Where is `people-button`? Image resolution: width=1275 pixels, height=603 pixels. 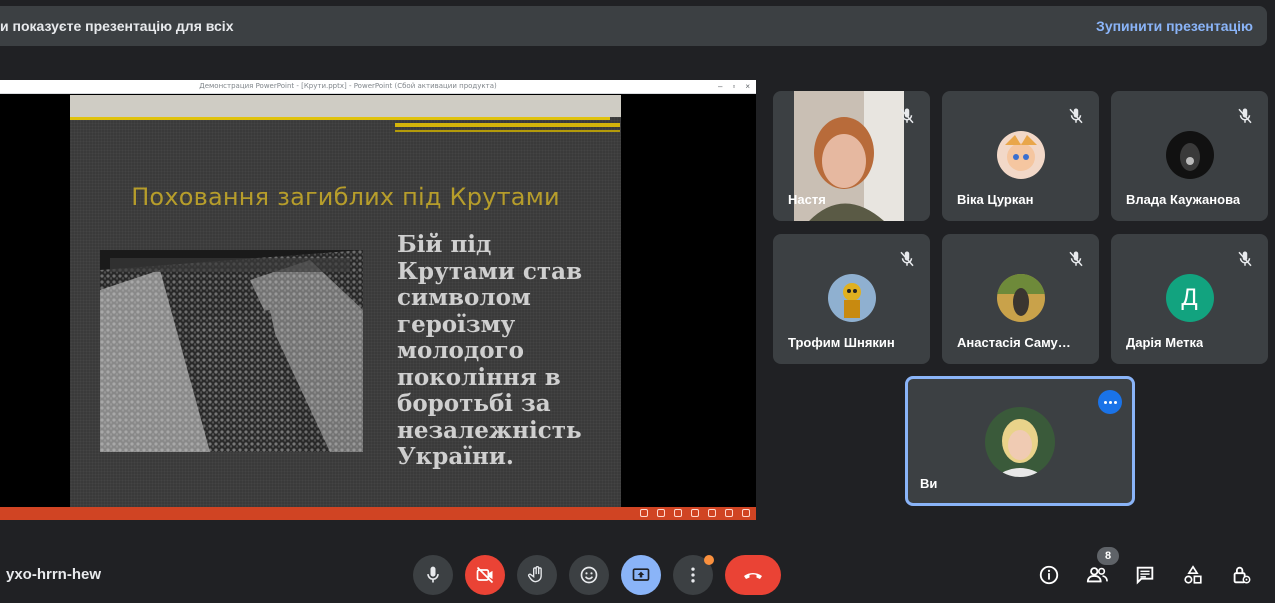 people-button is located at coordinates (1097, 575).